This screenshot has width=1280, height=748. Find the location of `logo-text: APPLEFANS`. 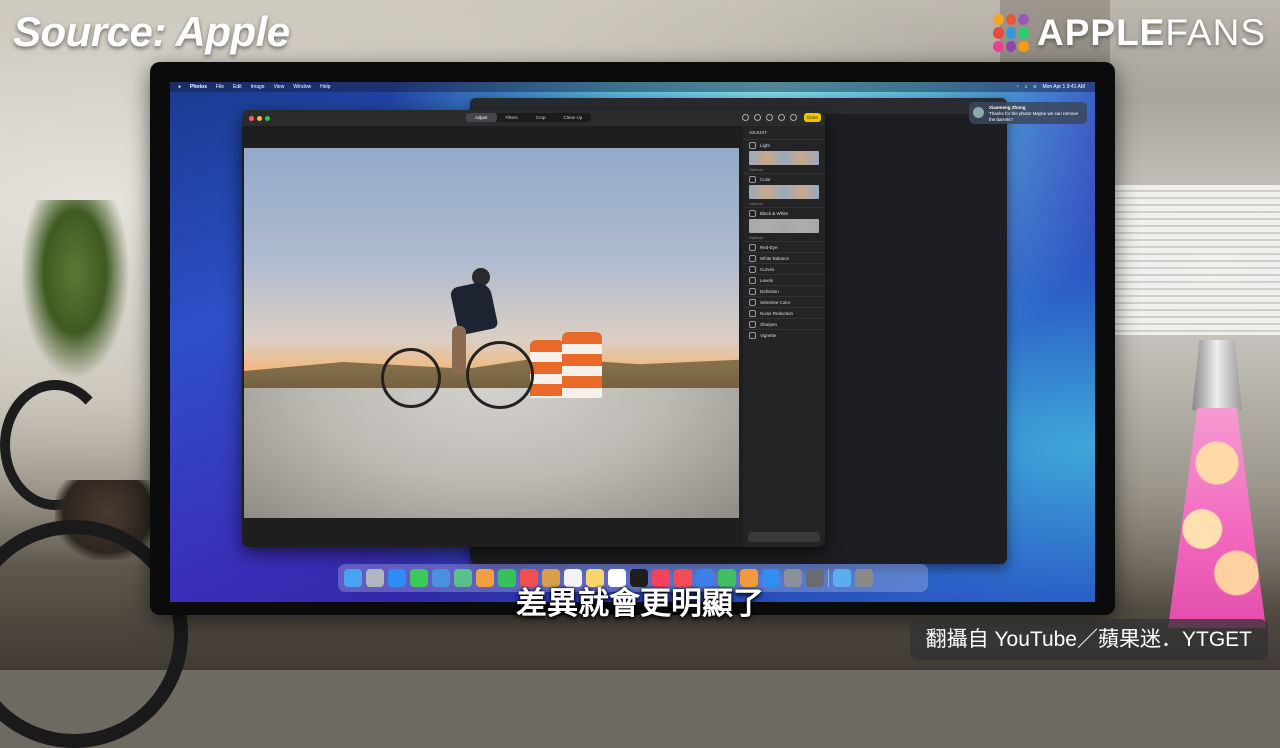

logo-text: APPLEFANS is located at coordinates (1151, 32).